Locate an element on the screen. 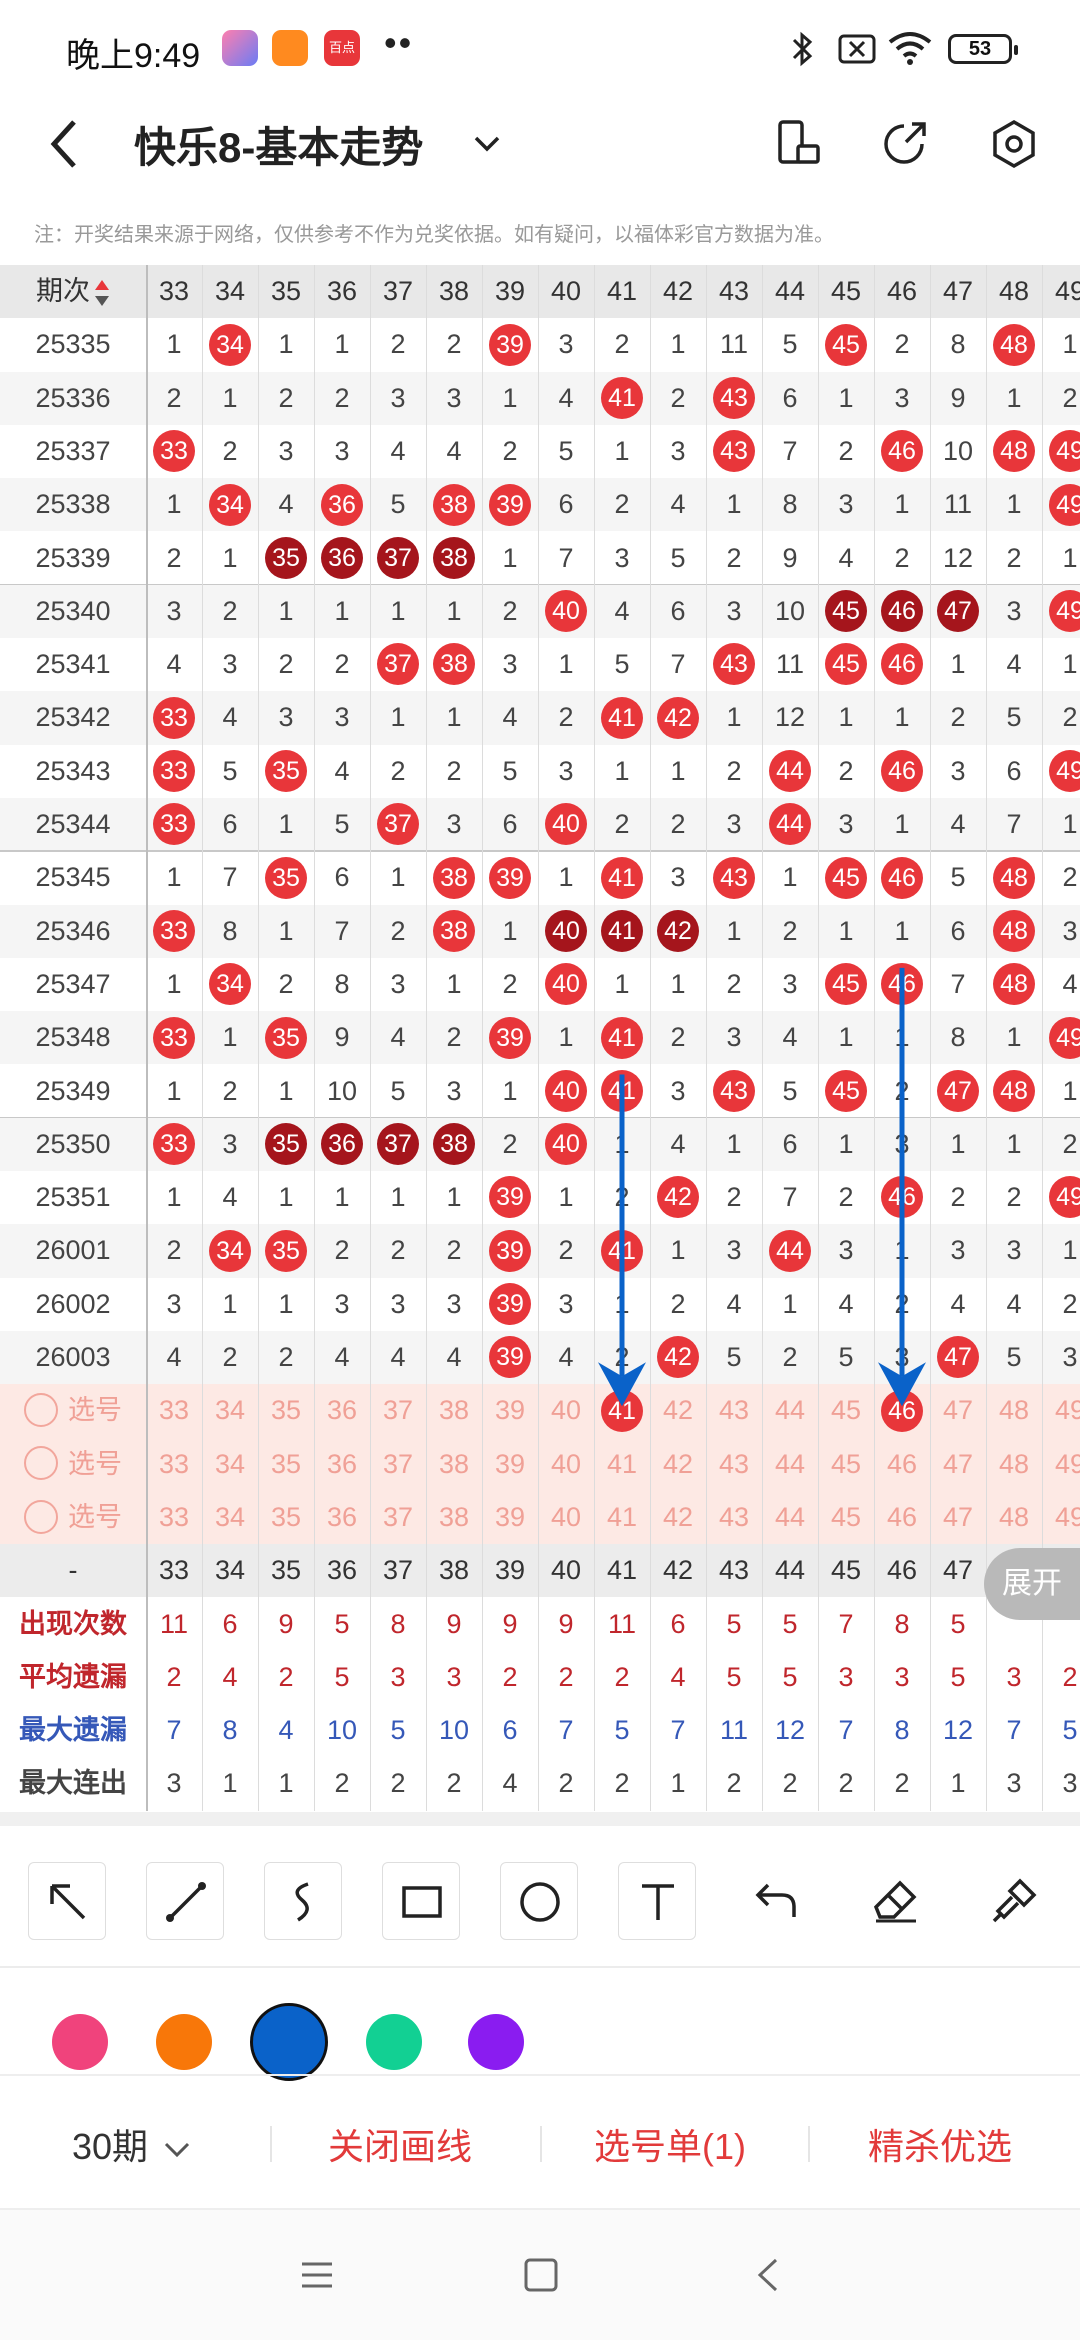  close-drawing-button: 关闭画线 is located at coordinates (400, 2144).